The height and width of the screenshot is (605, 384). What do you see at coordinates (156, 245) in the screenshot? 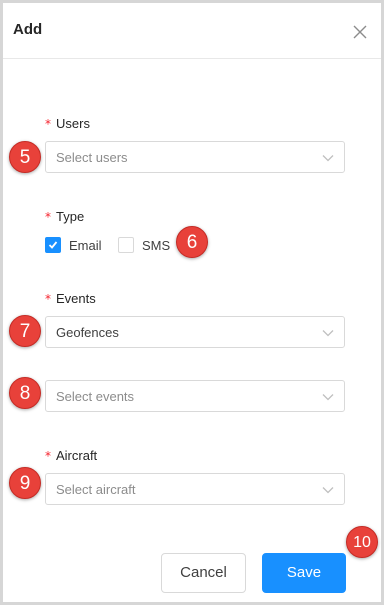
I see `sms-checkbox-label: SMS` at bounding box center [156, 245].